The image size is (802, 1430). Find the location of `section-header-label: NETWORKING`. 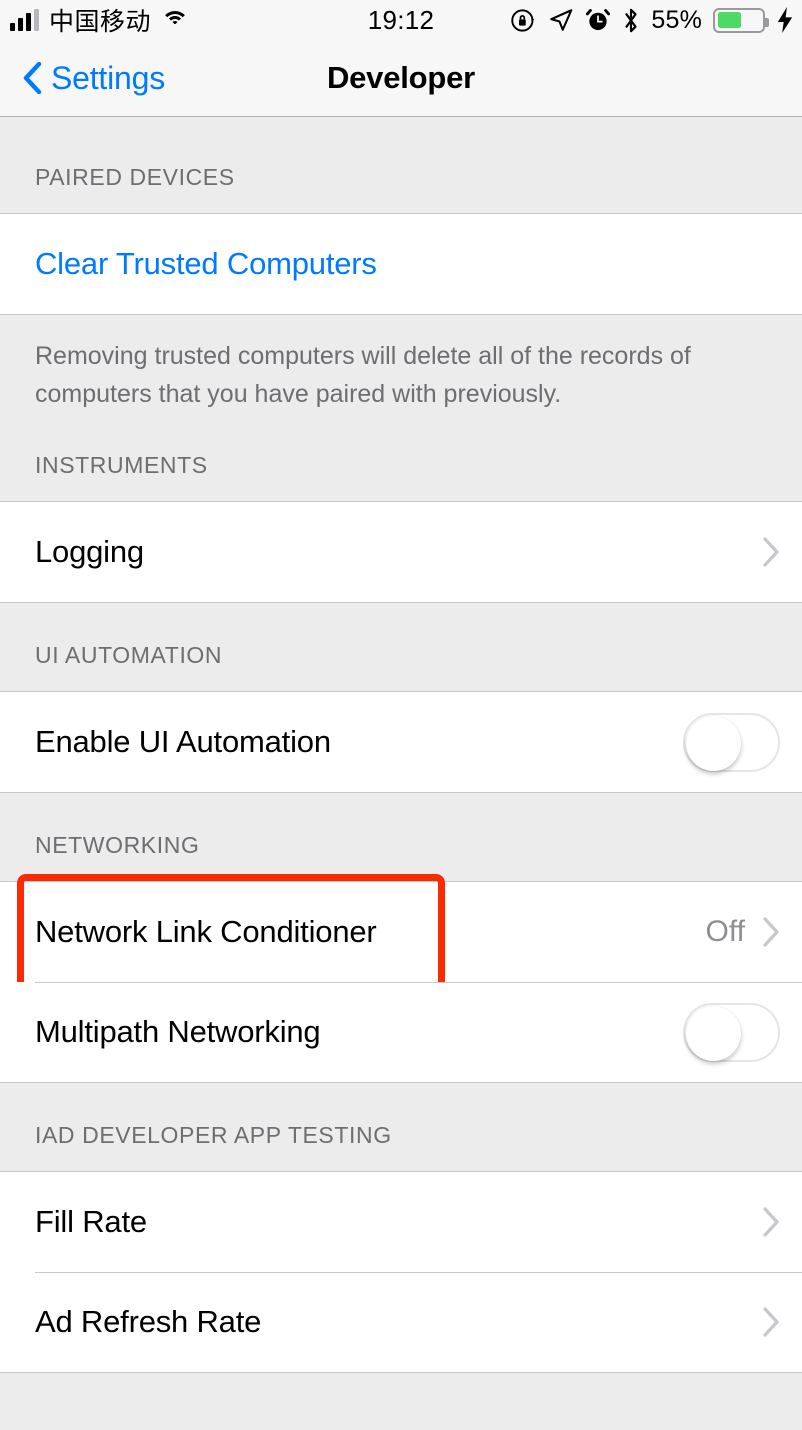

section-header-label: NETWORKING is located at coordinates (117, 845).